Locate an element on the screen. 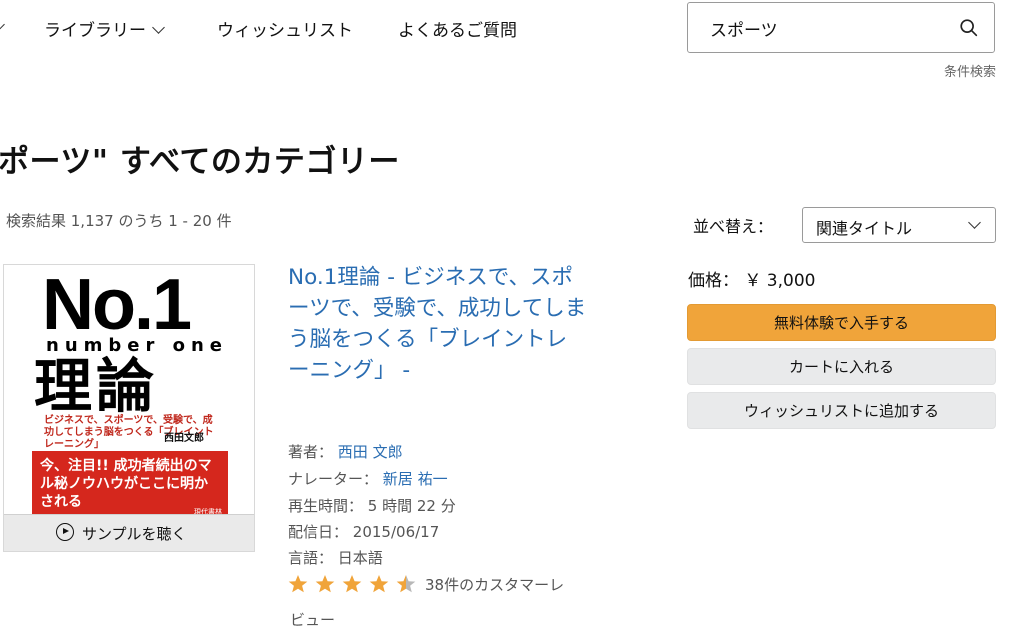  review-count-link: 38件のカスタマーレ is located at coordinates (494, 584).